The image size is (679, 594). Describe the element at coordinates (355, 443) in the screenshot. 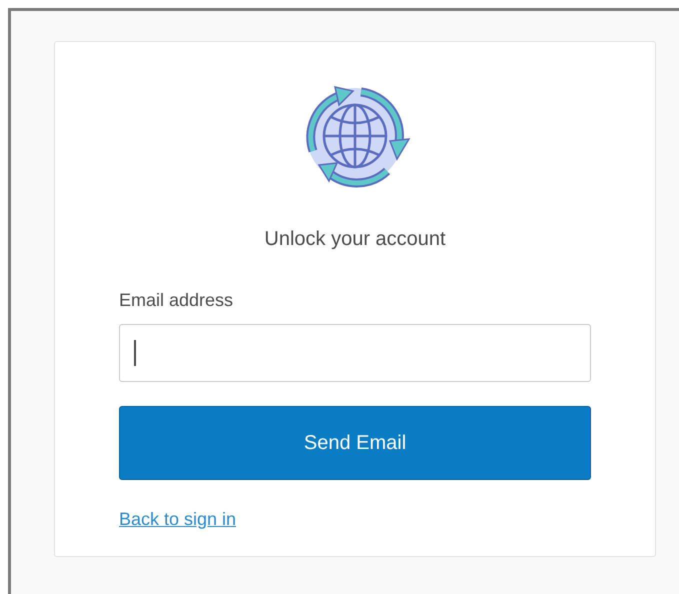

I see `send-email-button: Send Email` at that location.